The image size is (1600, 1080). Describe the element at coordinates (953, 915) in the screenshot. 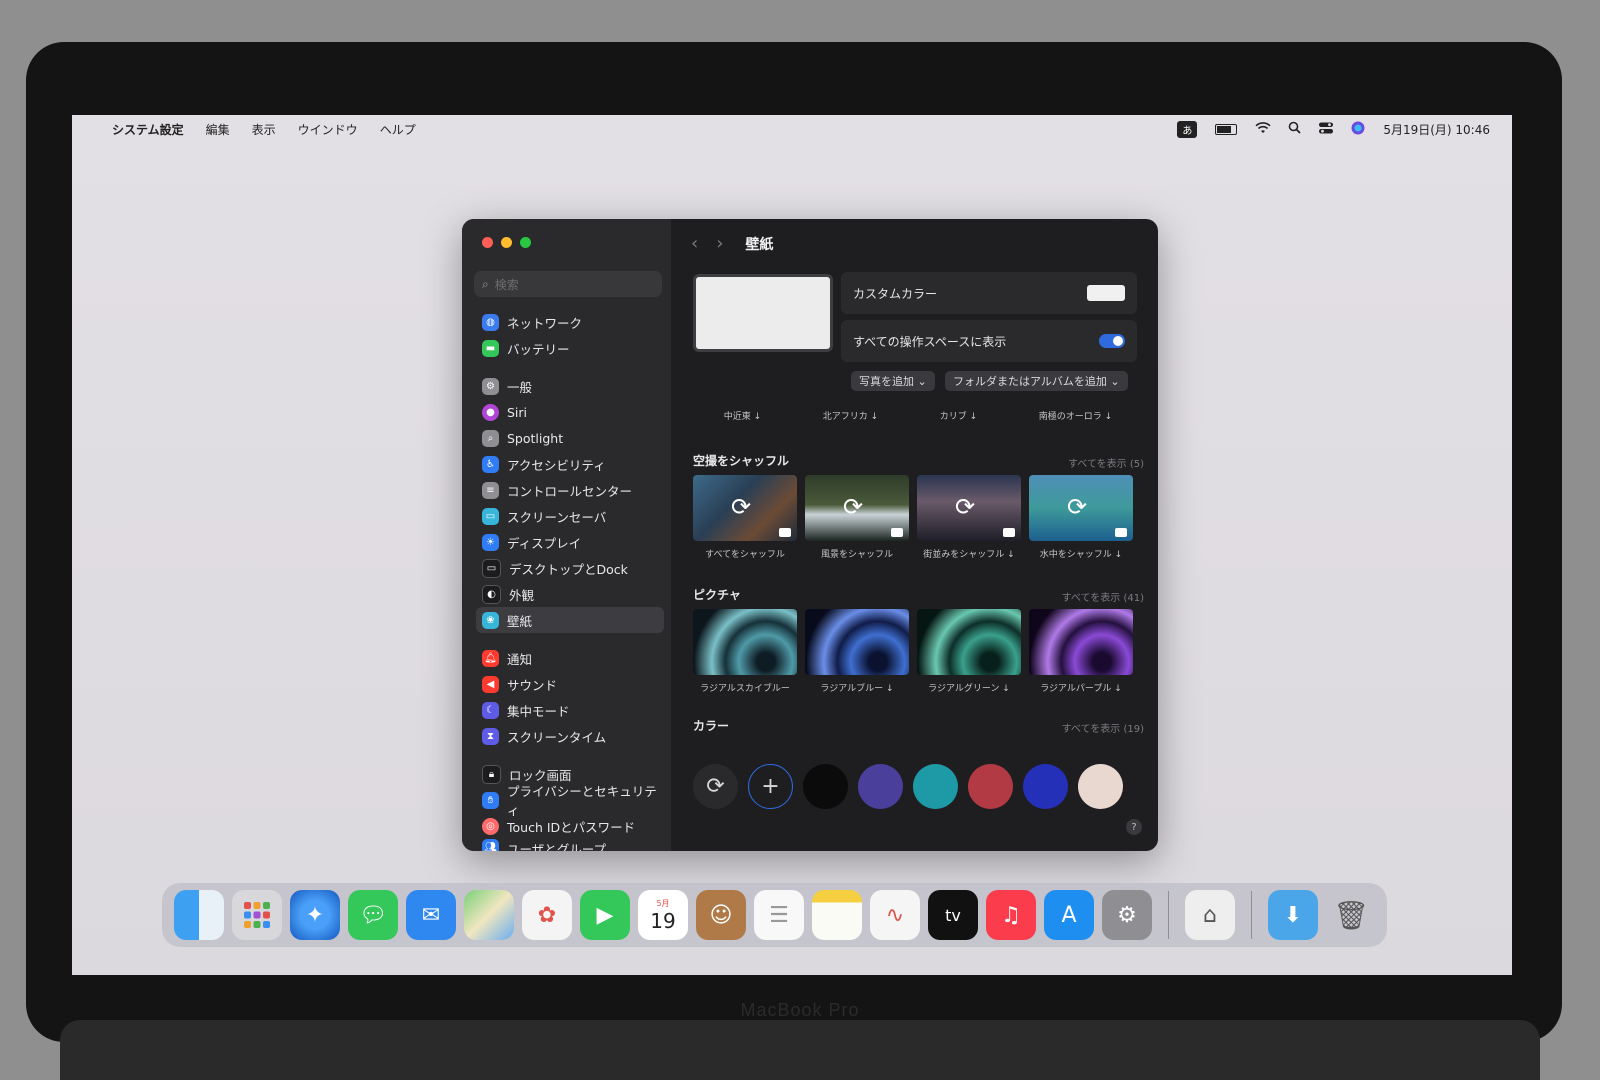

I see `apple-tv-icon: tv` at that location.